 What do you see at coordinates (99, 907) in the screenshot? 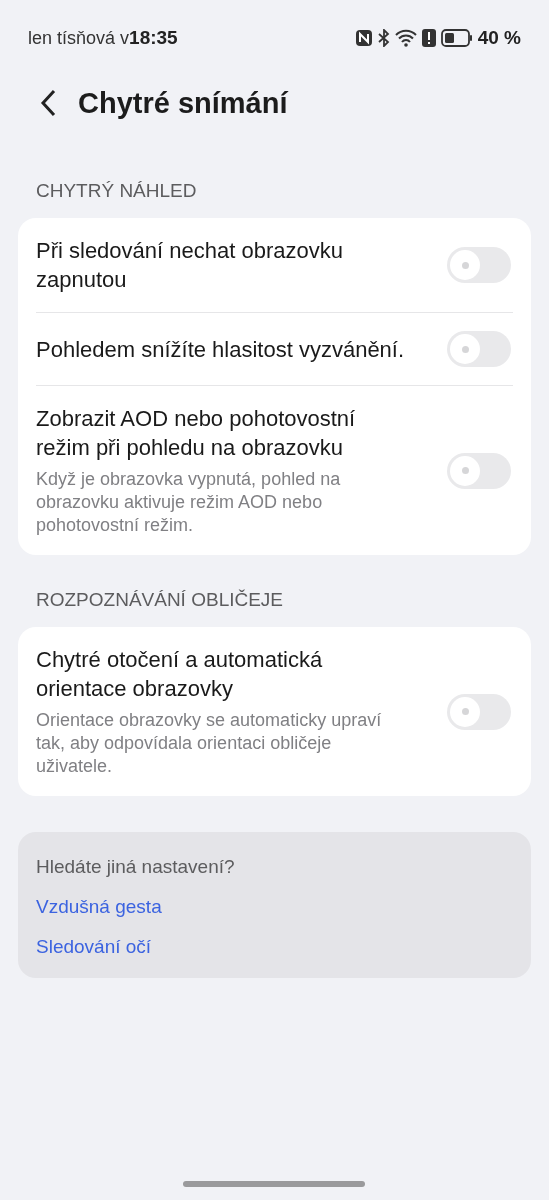
I see `settings-link: Vzdušná gesta` at bounding box center [99, 907].